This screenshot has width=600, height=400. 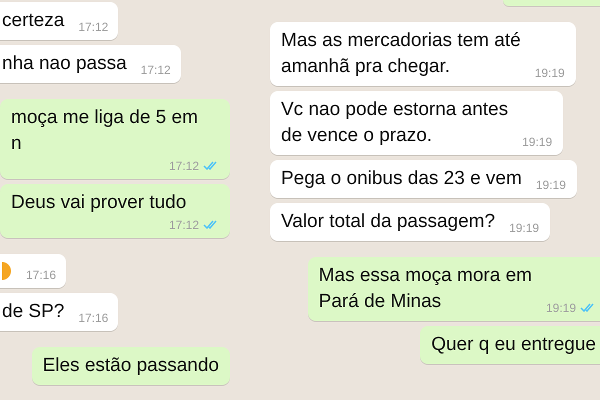 I want to click on message-text: certeza, so click(x=33, y=21).